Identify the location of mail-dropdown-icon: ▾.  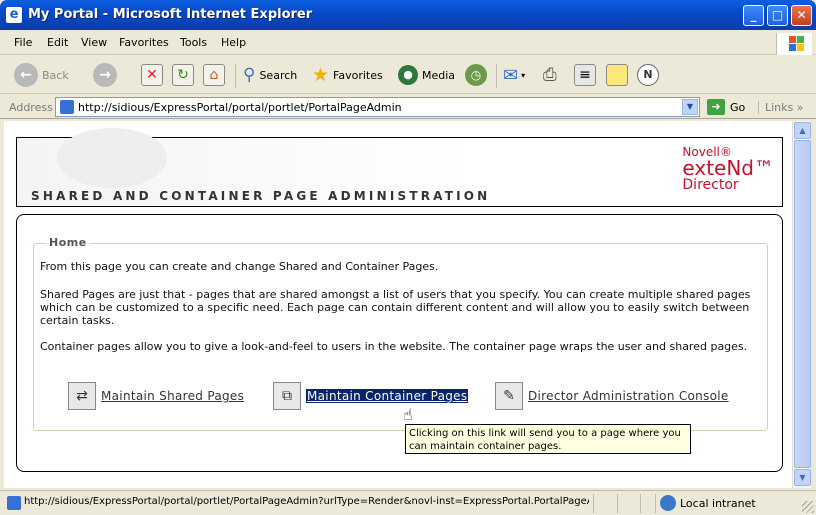
(523, 75).